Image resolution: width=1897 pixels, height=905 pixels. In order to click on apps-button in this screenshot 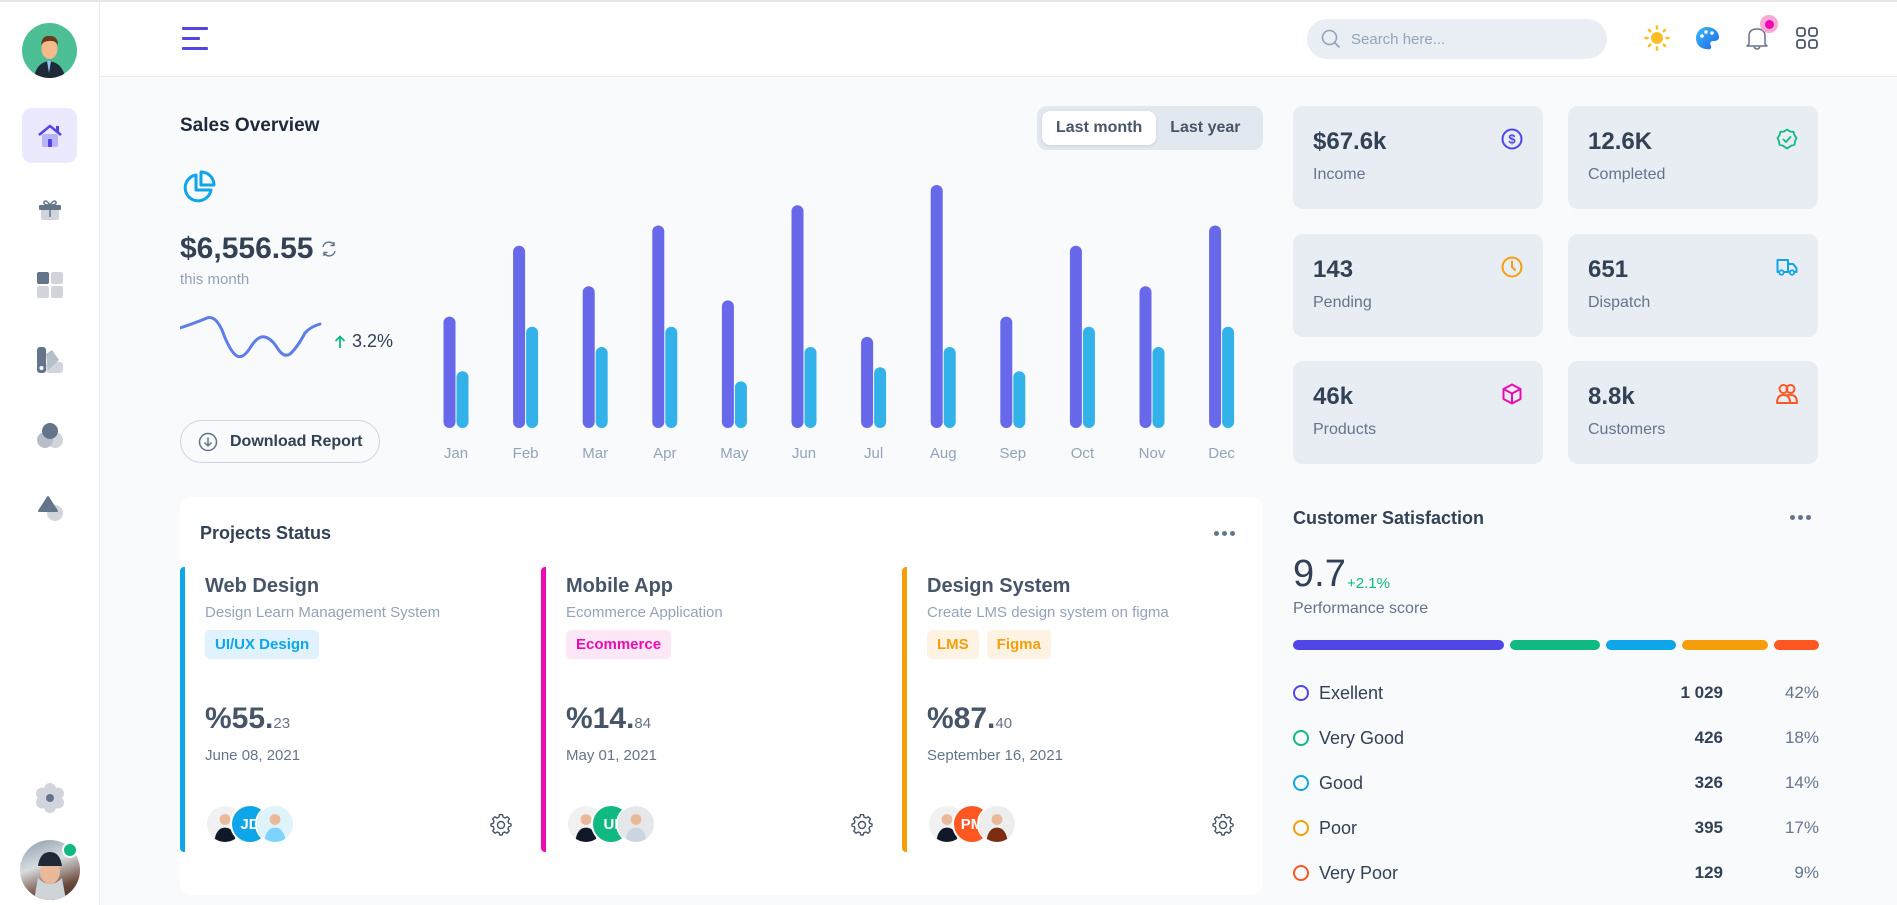, I will do `click(1807, 38)`.